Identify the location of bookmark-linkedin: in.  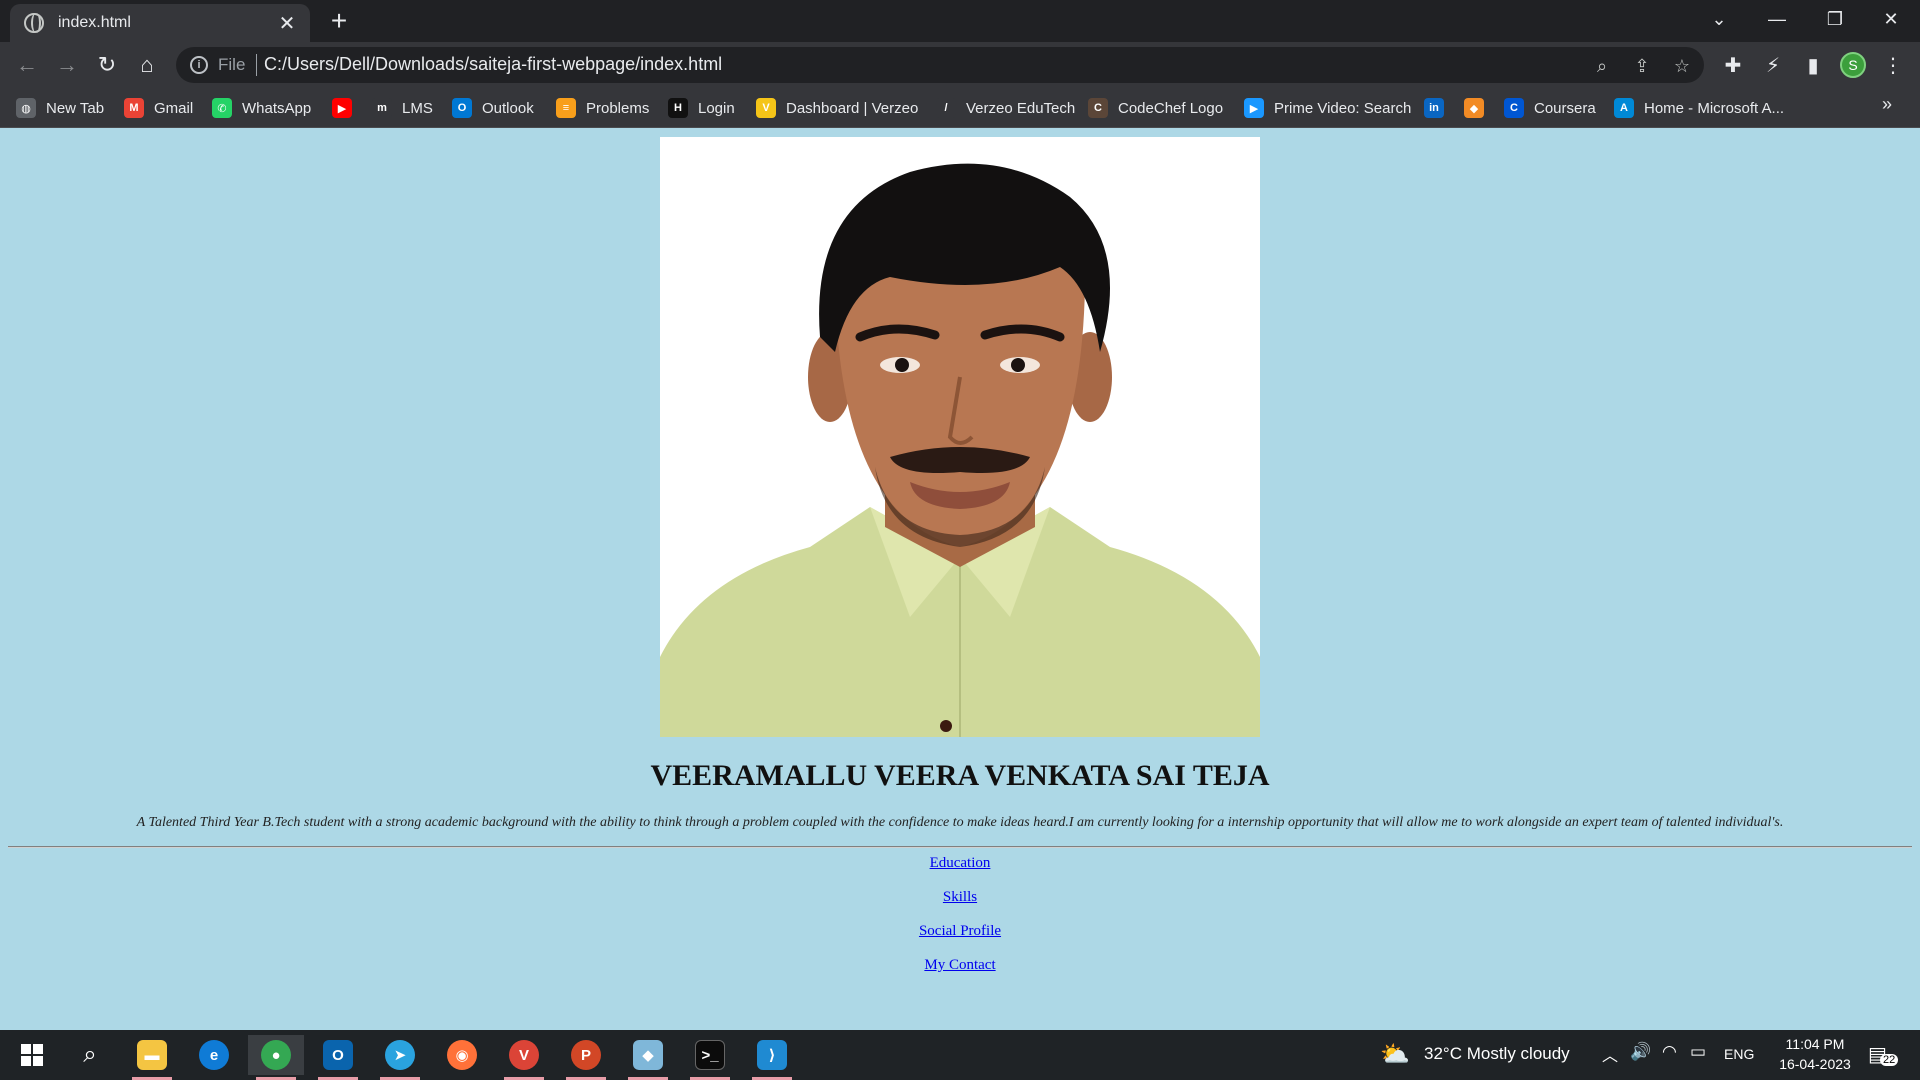
(1439, 108).